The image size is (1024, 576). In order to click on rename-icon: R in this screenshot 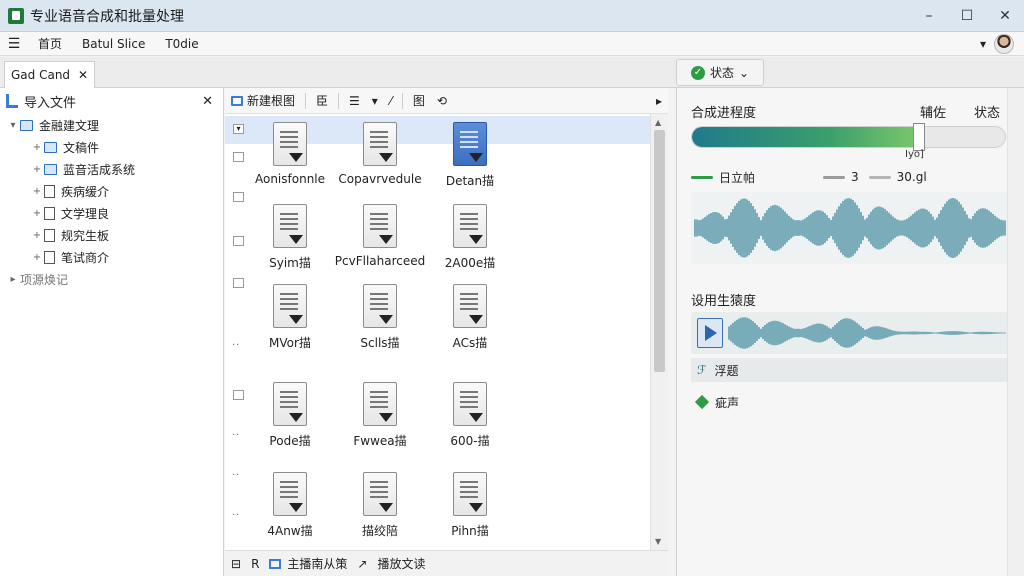, I will do `click(255, 564)`.